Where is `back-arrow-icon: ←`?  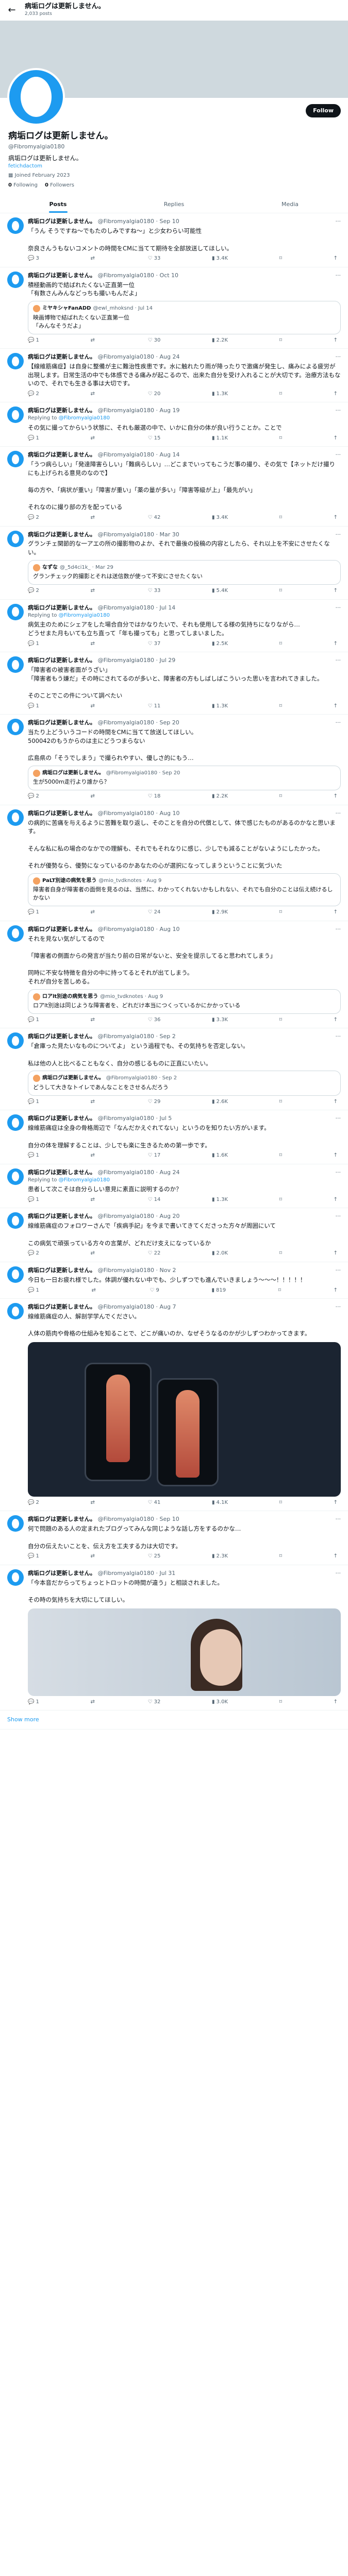 back-arrow-icon: ← is located at coordinates (12, 10).